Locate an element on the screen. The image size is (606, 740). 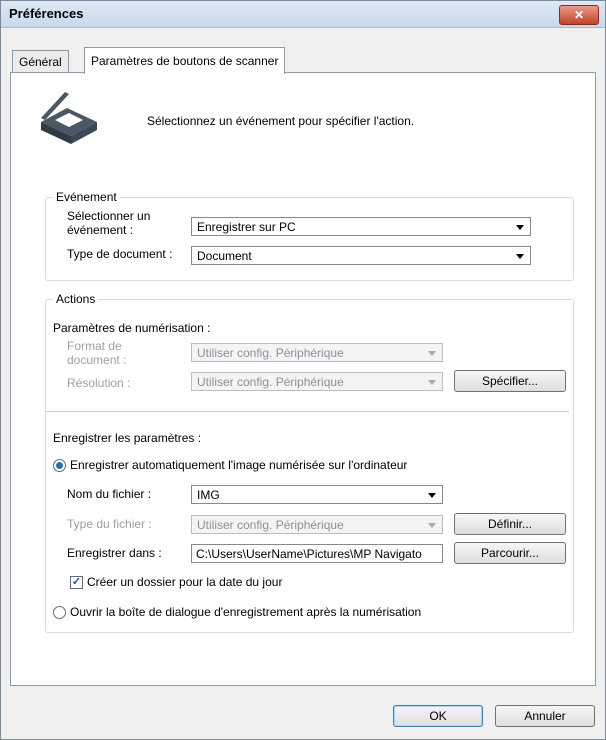
auto-save-radio is located at coordinates (59, 465).